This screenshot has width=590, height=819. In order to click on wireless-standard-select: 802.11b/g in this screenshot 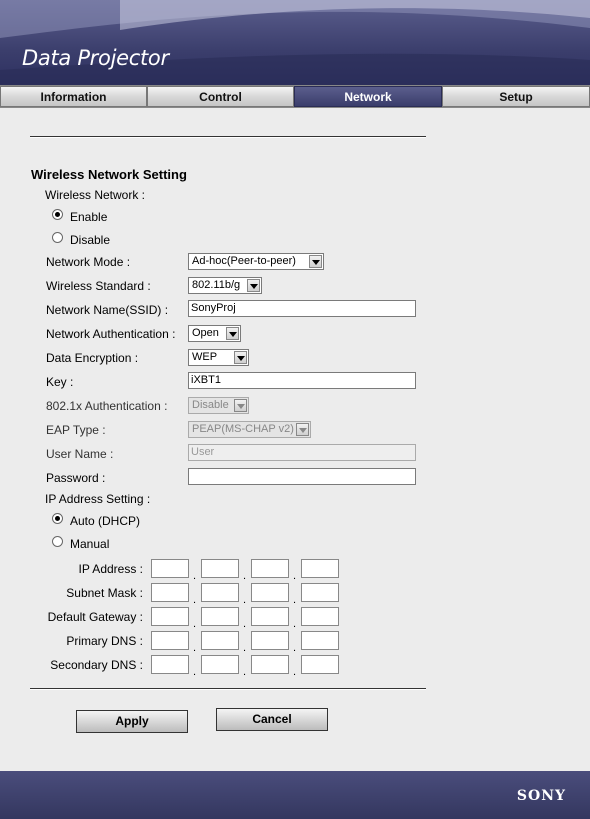, I will do `click(225, 285)`.